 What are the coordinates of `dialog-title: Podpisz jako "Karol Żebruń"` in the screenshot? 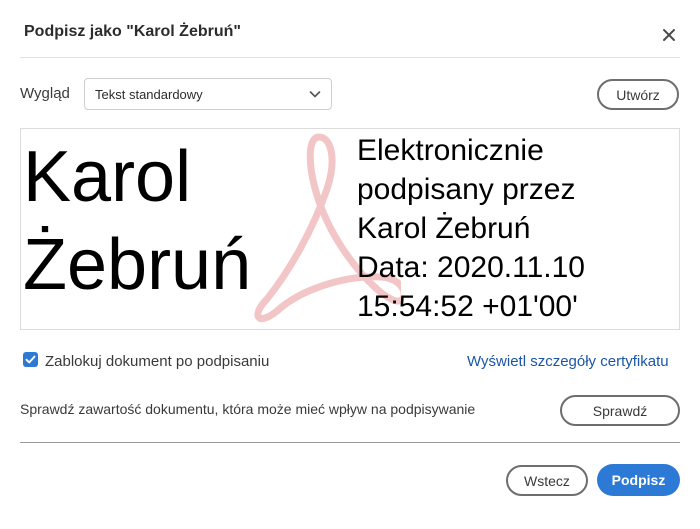 It's located at (132, 31).